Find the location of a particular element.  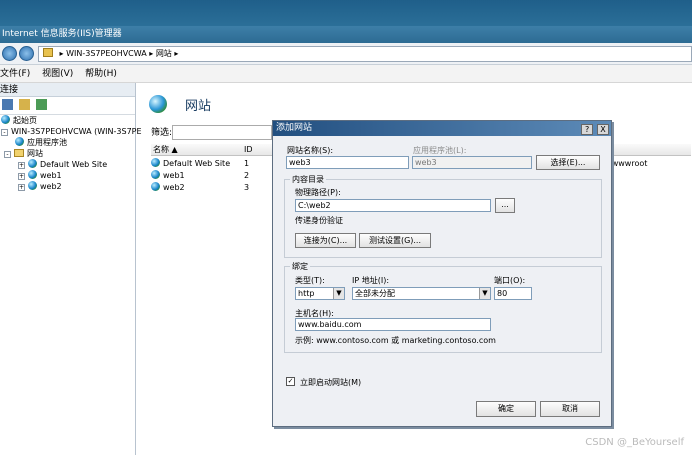

tree-site-default: + Default Web Site is located at coordinates (68, 164).